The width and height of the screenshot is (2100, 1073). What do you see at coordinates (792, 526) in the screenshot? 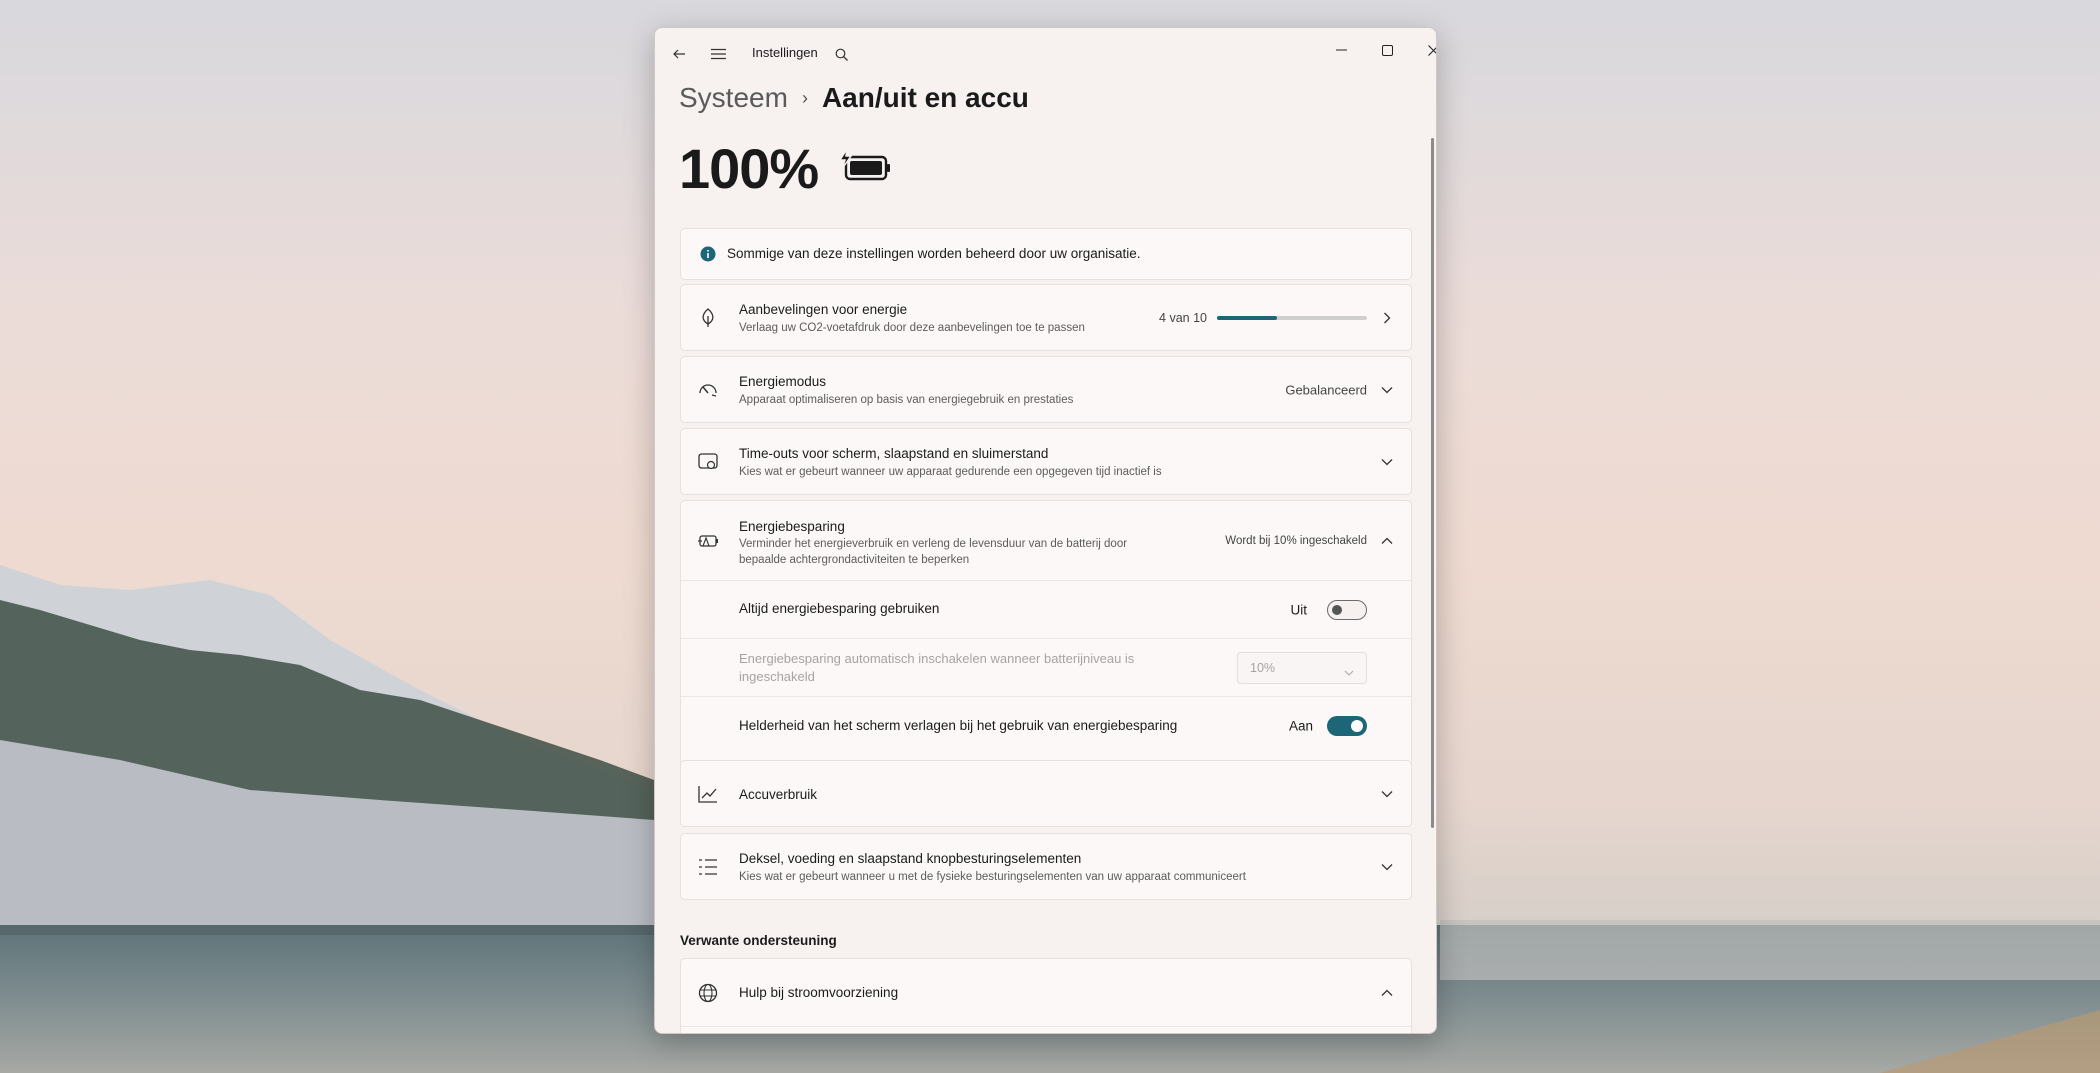
I see `energy-saver-title: Energiebesparing` at bounding box center [792, 526].